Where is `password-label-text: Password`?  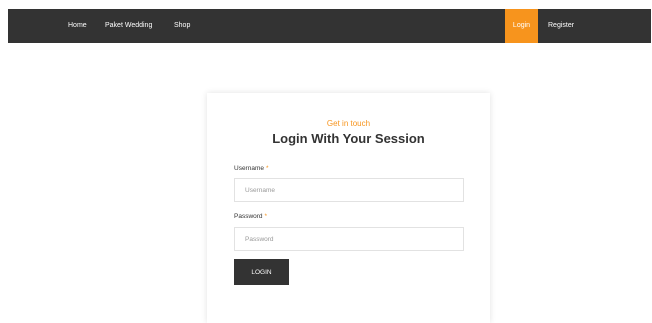
password-label-text: Password is located at coordinates (248, 216).